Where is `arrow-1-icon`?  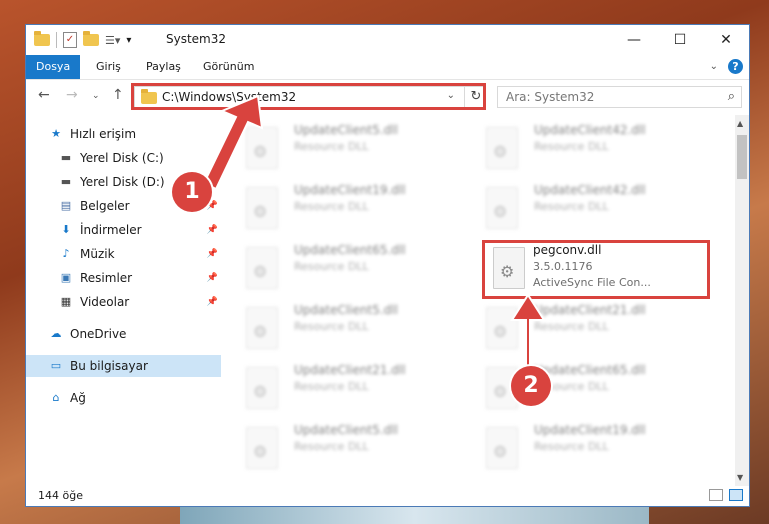
arrow-1-icon is located at coordinates (233, 142).